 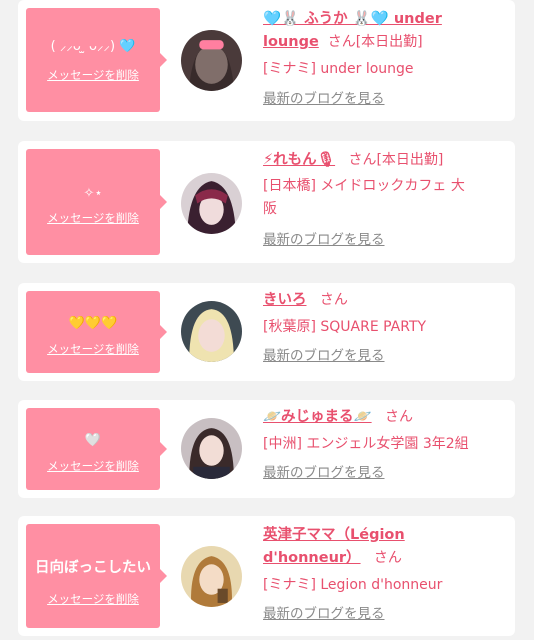 I want to click on message-text: 日向ぼっこしたい, so click(x=93, y=568).